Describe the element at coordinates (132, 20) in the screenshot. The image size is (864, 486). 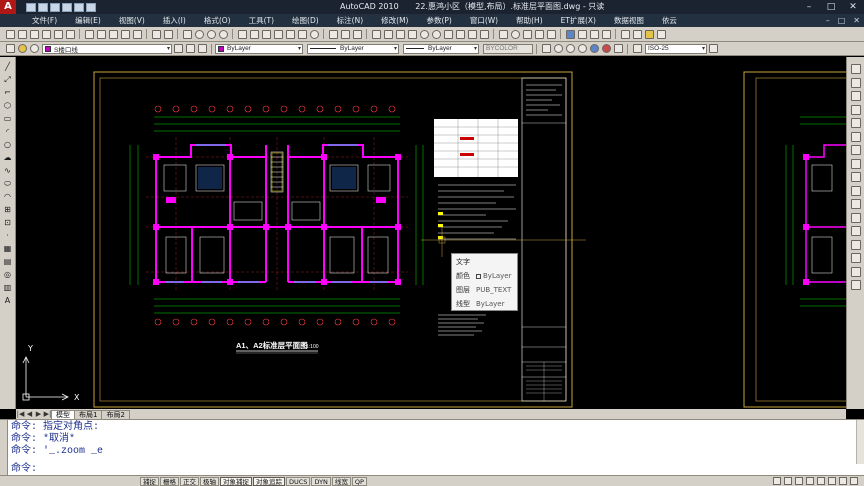
I see `menu-view: 视图(V)` at that location.